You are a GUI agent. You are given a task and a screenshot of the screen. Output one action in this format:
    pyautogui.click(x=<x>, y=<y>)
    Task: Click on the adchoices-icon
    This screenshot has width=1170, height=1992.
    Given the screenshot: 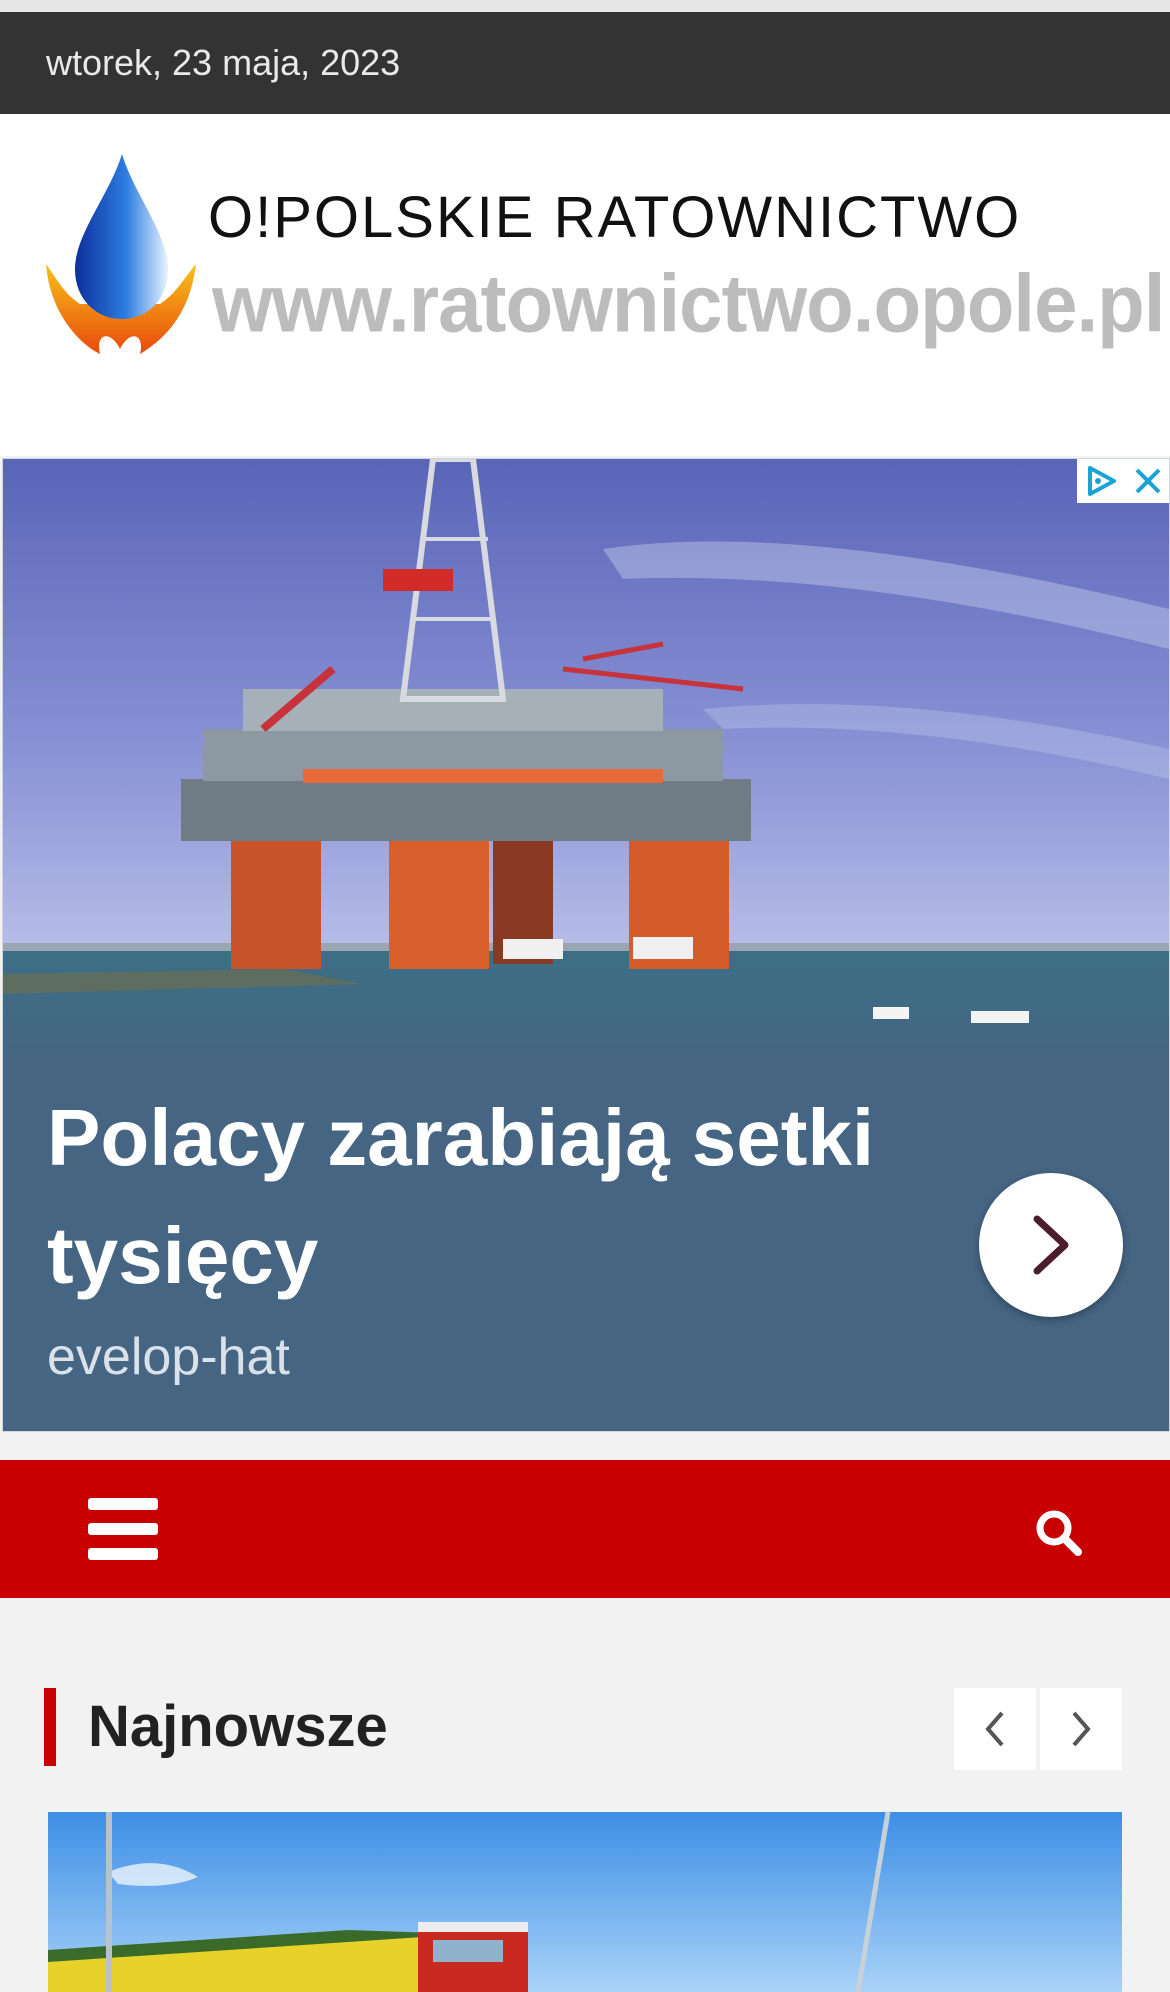 What is the action you would take?
    pyautogui.click(x=1102, y=481)
    